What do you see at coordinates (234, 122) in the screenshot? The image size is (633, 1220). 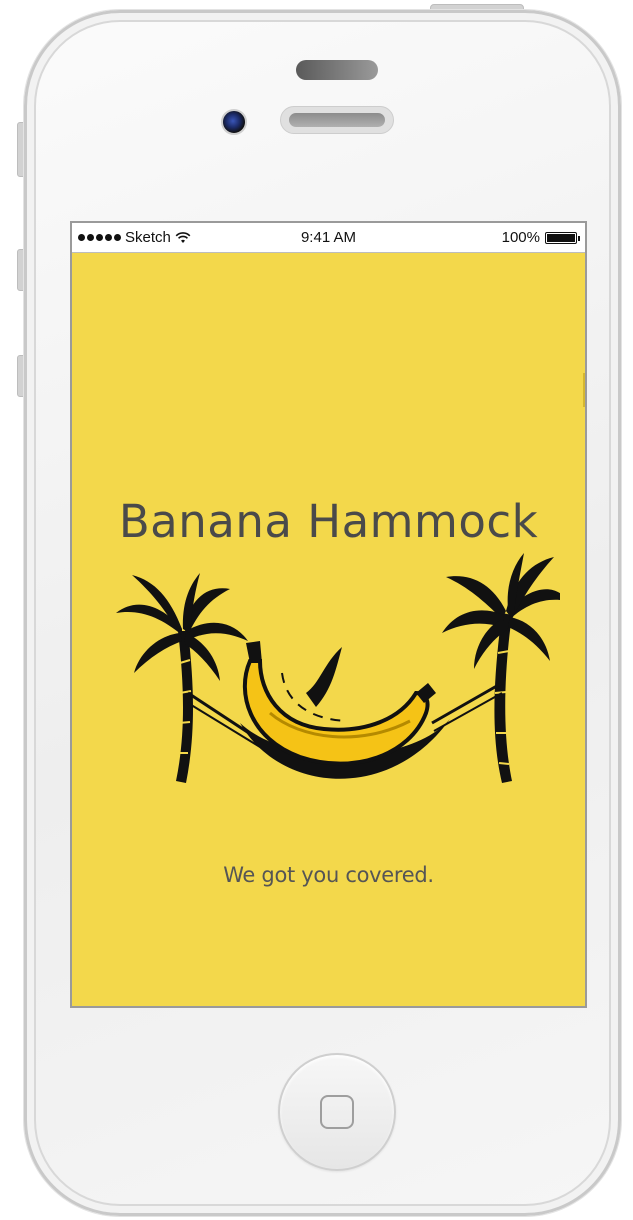 I see `front-camera-icon` at bounding box center [234, 122].